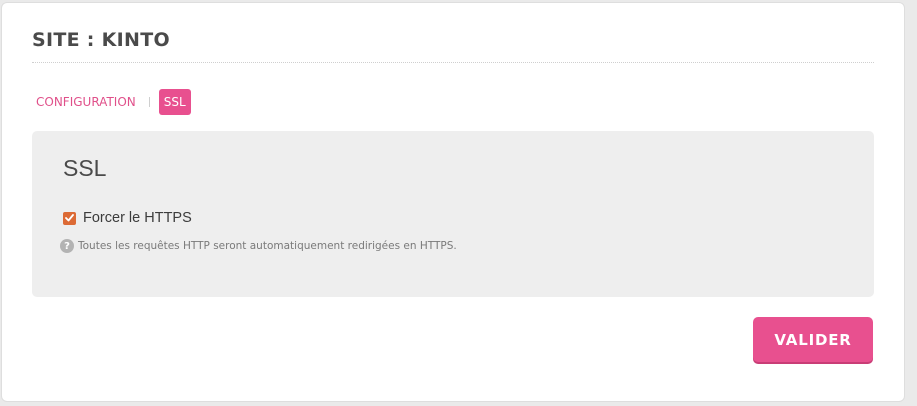  I want to click on checkmark-icon, so click(69, 218).